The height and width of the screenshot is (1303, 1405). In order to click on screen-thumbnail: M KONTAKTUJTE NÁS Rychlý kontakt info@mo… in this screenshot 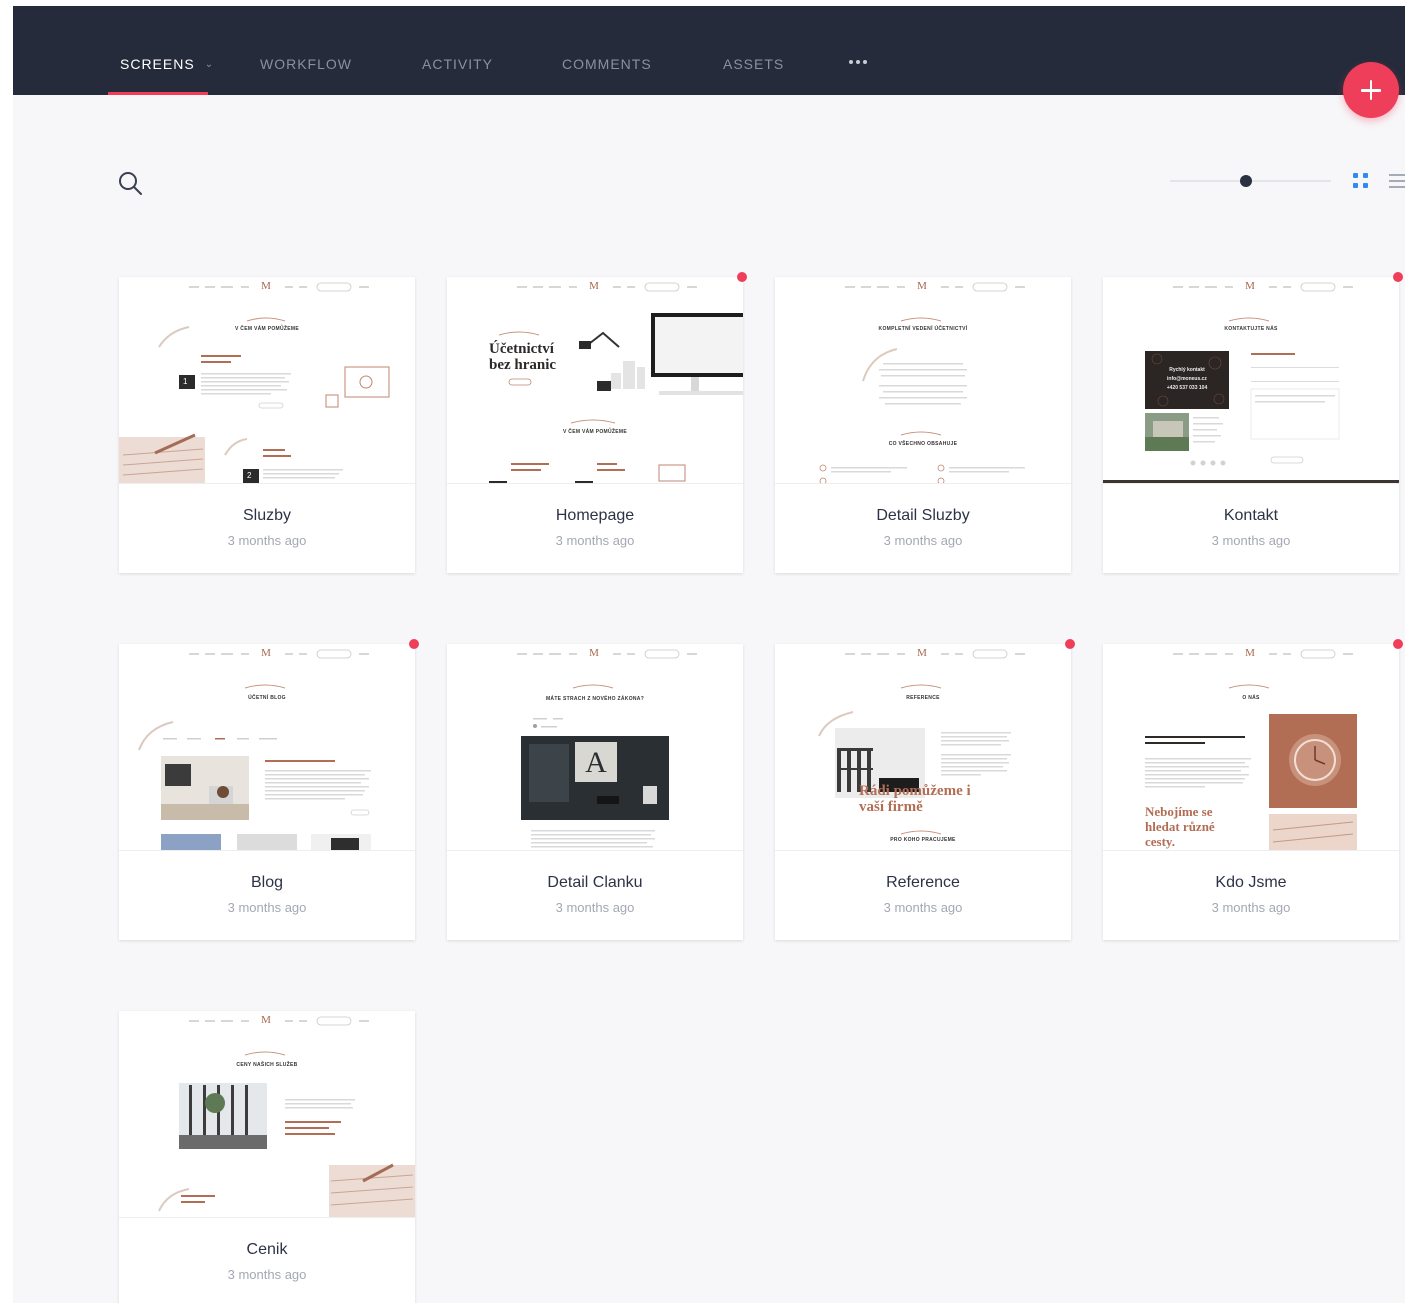, I will do `click(1251, 380)`.